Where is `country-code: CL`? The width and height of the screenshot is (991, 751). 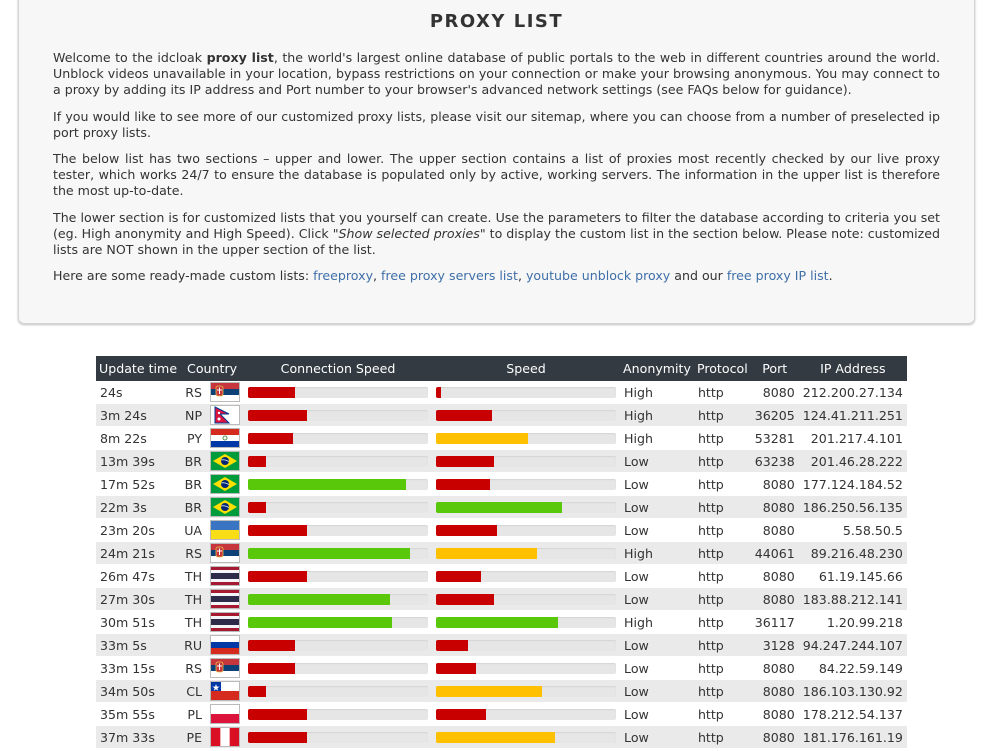
country-code: CL is located at coordinates (193, 691).